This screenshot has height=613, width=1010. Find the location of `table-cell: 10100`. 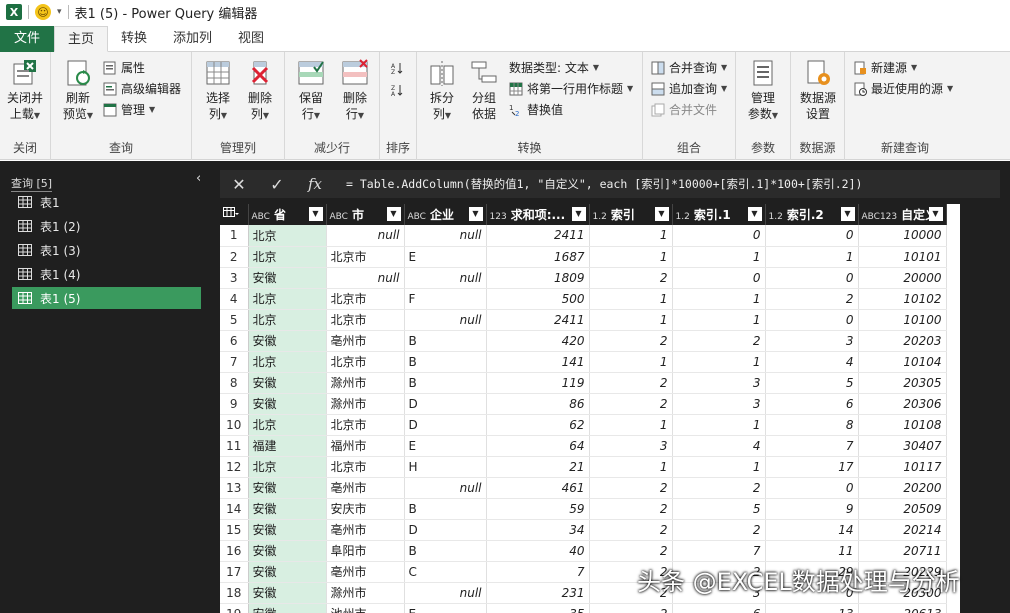

table-cell: 10100 is located at coordinates (902, 320).